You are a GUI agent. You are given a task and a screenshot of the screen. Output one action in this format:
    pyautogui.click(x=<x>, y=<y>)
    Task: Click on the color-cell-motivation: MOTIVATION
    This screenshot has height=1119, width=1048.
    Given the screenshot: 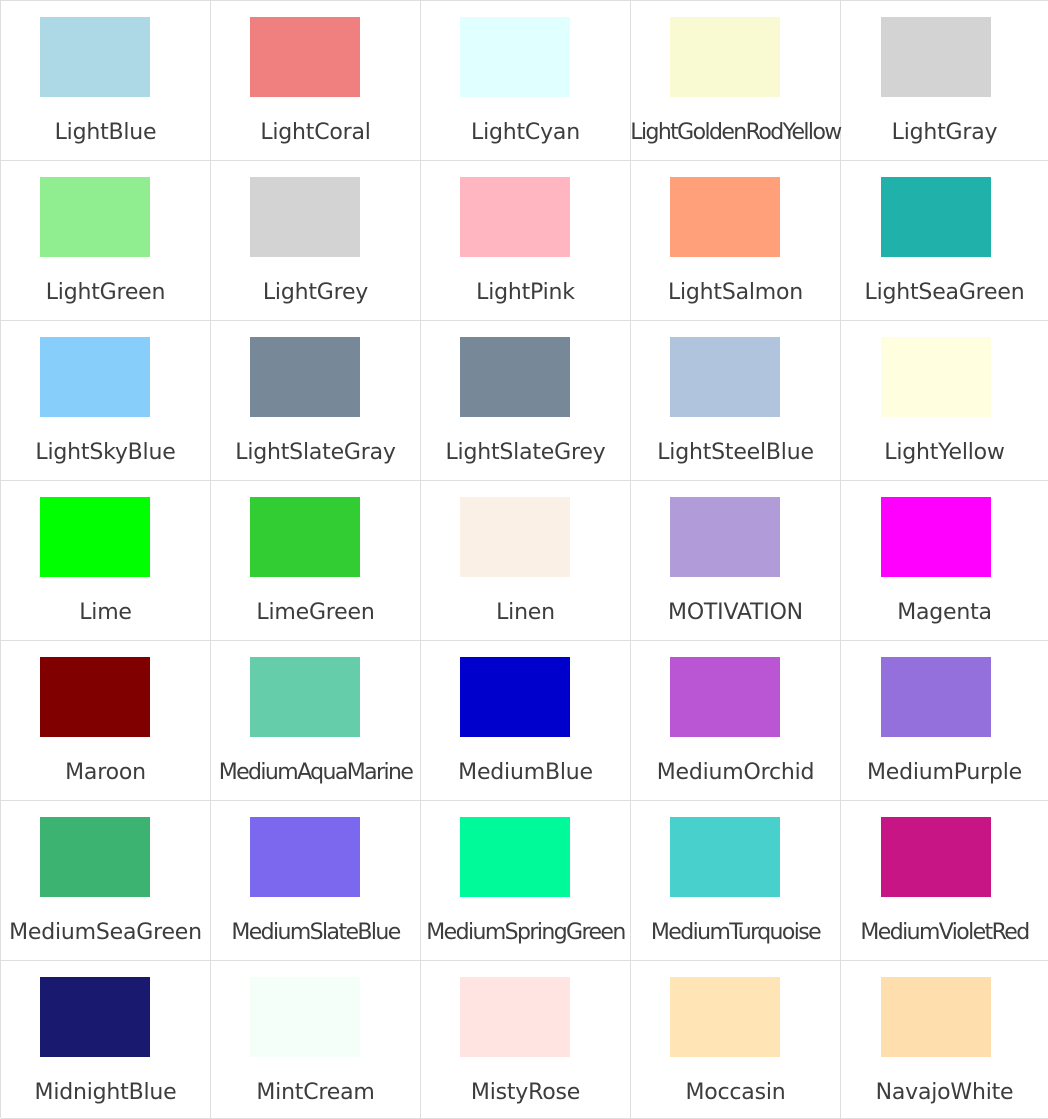 What is the action you would take?
    pyautogui.click(x=736, y=561)
    